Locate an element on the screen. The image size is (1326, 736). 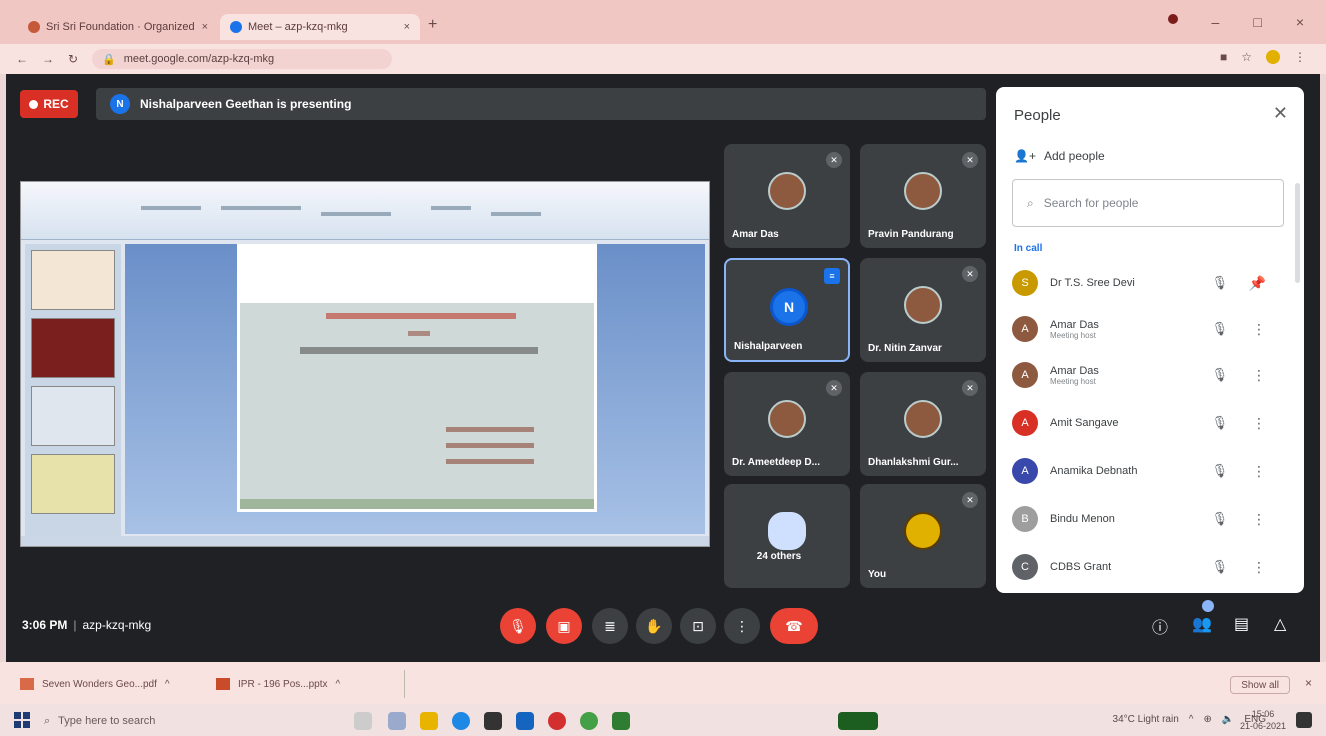
participant-tile: ✕ Amar Das is located at coordinates (787, 196).